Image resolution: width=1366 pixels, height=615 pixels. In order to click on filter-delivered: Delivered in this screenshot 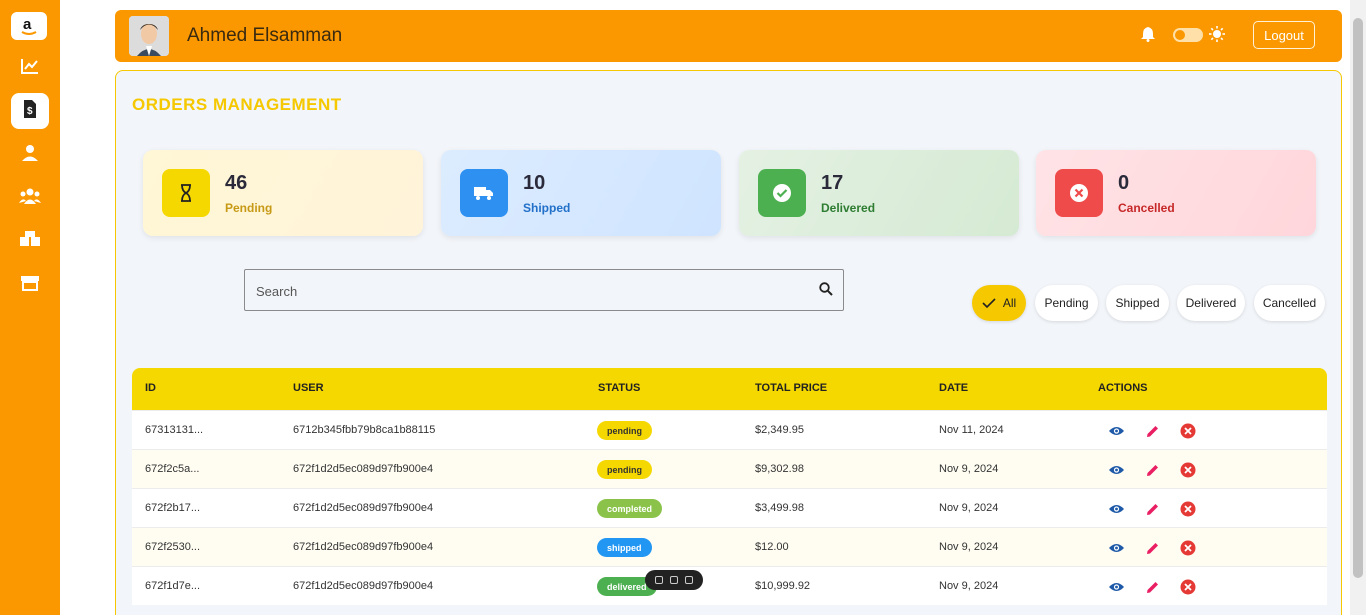, I will do `click(1211, 303)`.